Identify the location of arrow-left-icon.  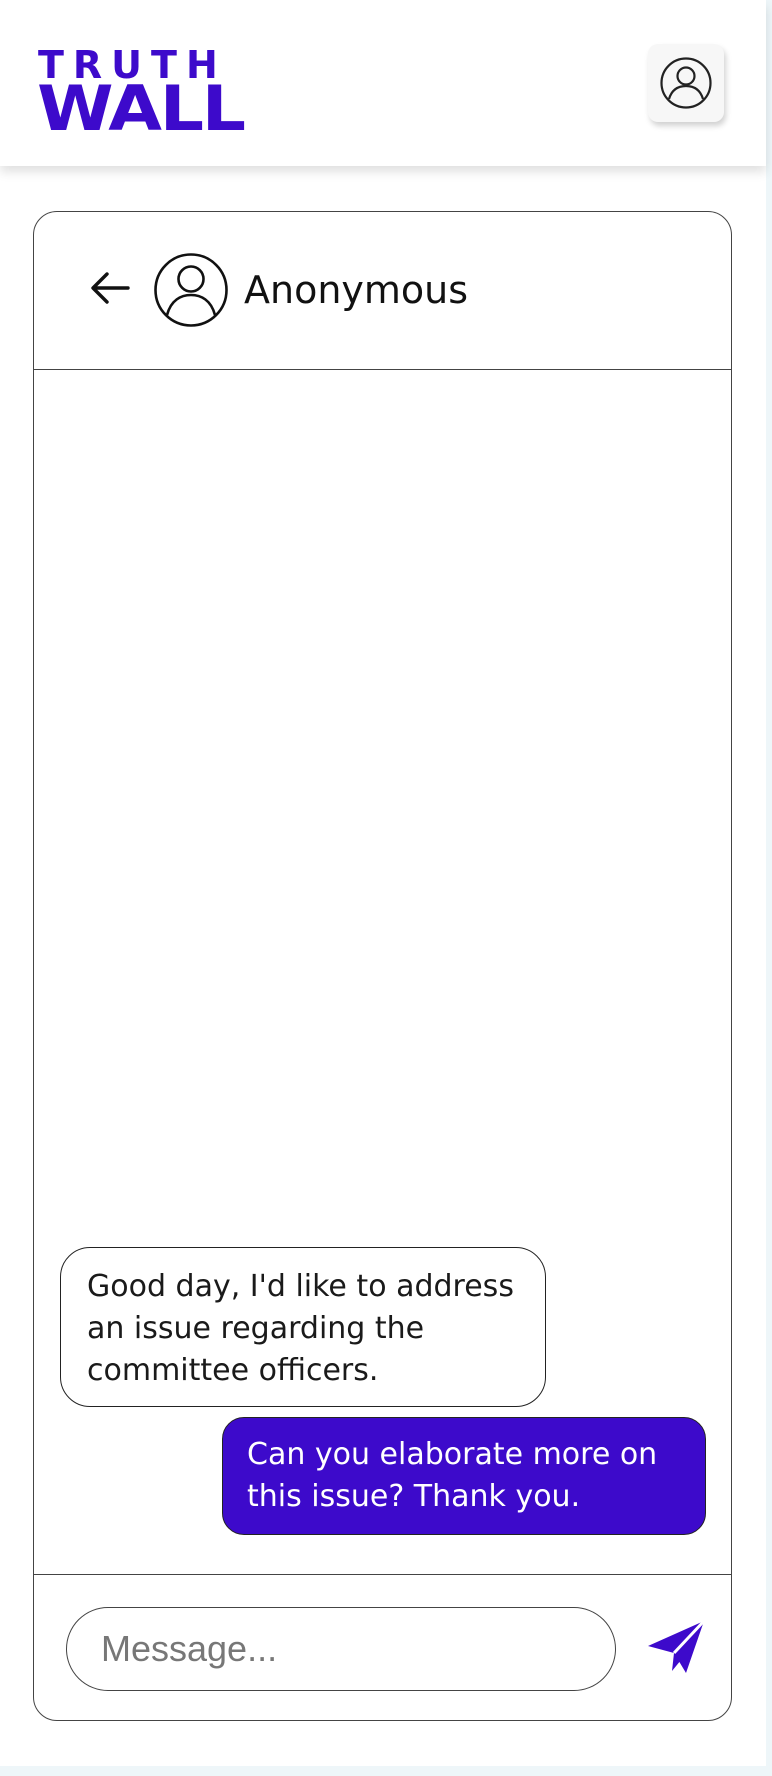
(110, 288).